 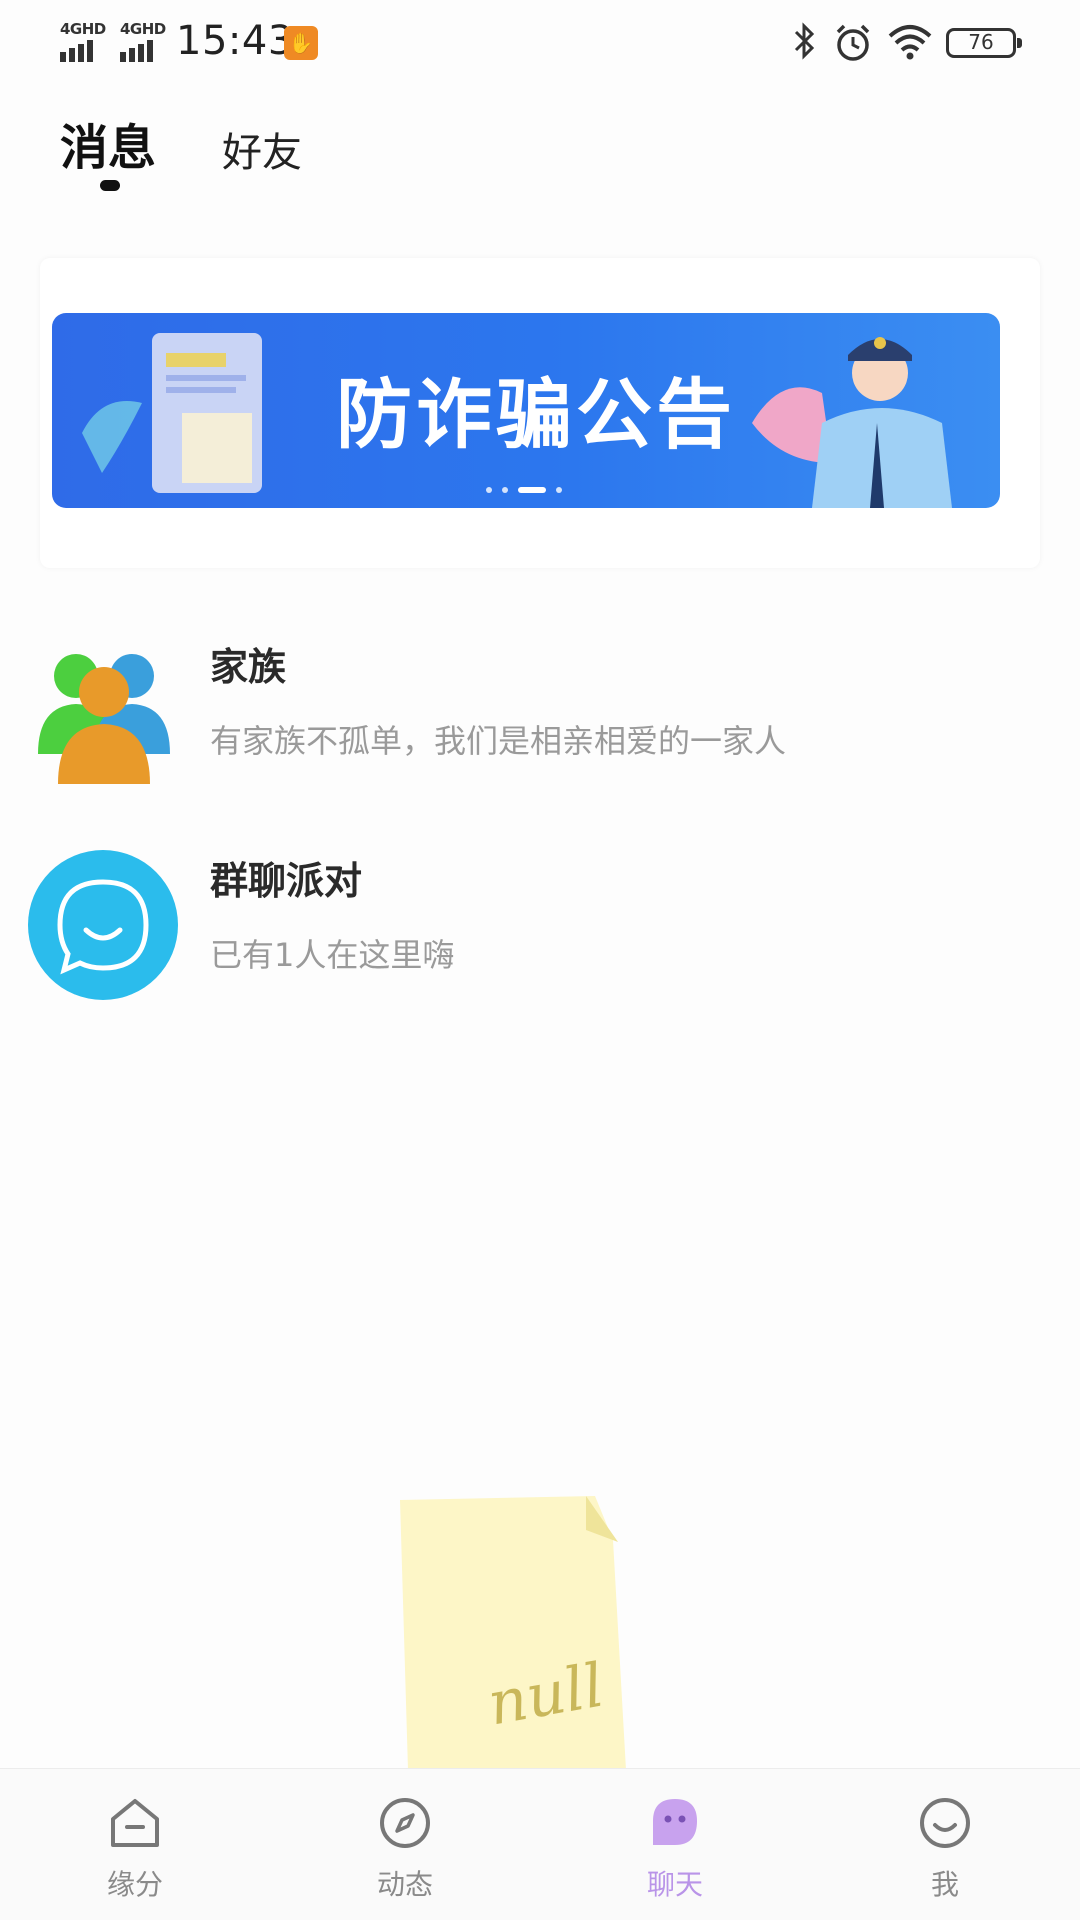 I want to click on list-item-title: 家族, so click(x=248, y=667).